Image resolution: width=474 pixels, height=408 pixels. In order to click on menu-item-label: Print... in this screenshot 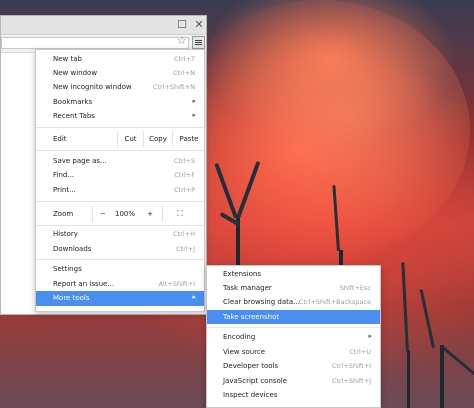, I will do `click(64, 190)`.